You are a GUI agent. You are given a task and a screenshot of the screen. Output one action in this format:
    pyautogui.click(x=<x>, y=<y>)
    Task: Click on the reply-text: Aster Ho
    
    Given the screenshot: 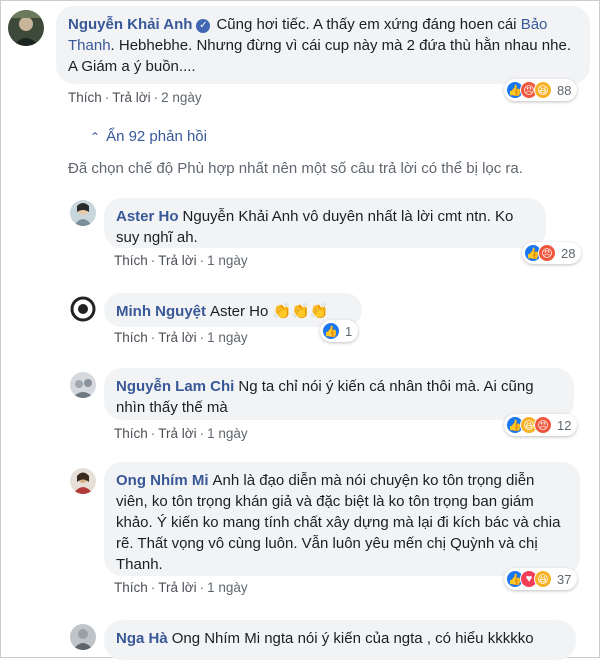 What is the action you would take?
    pyautogui.click(x=239, y=311)
    